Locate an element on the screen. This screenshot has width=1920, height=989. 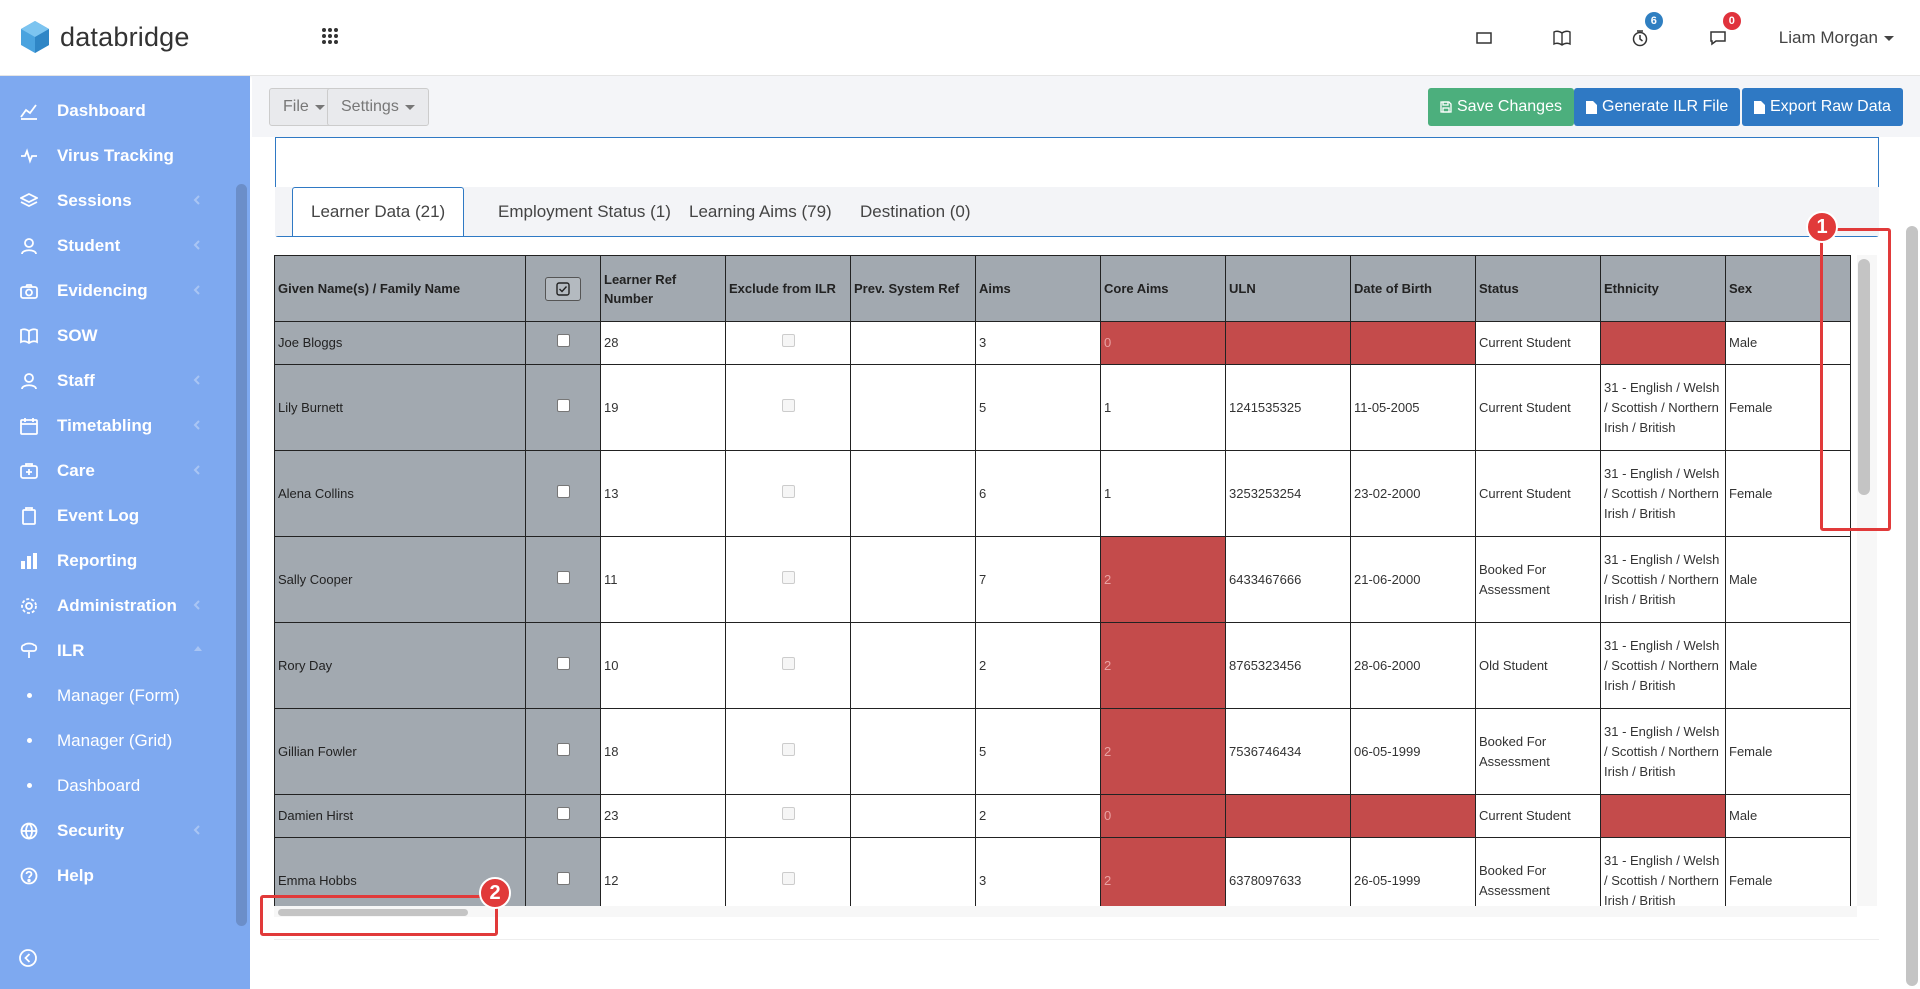
dob-cell: 11-05-2005 is located at coordinates (1413, 407).